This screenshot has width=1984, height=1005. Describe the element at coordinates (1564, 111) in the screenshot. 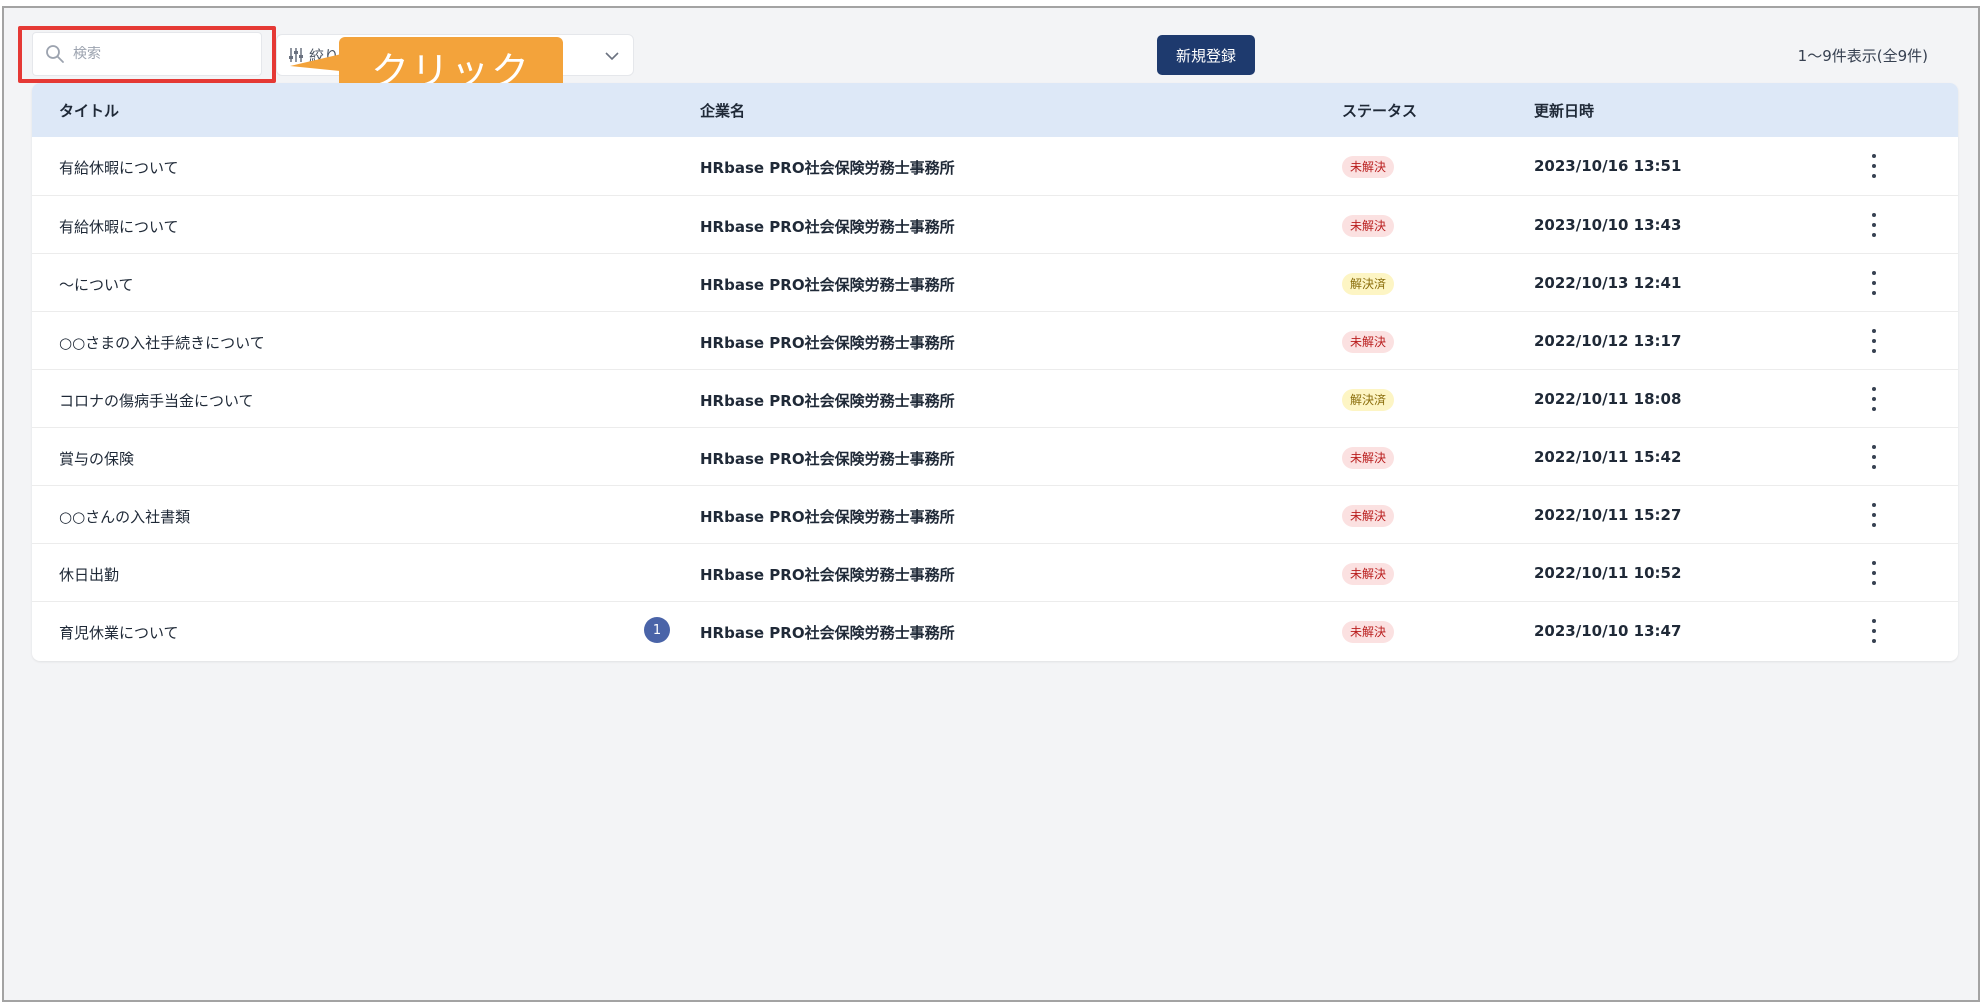

I see `header-updated: 更新日時` at that location.